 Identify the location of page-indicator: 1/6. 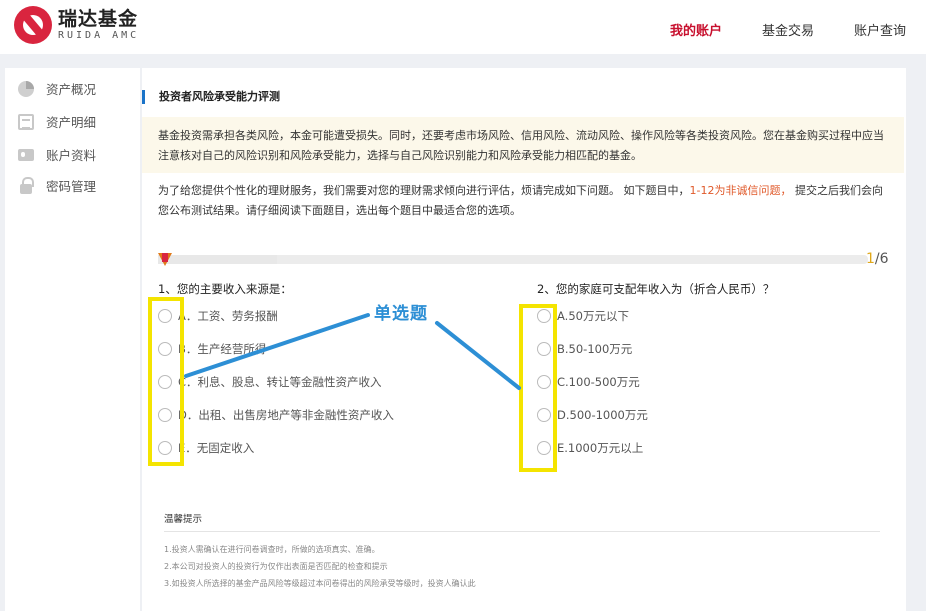
(877, 259).